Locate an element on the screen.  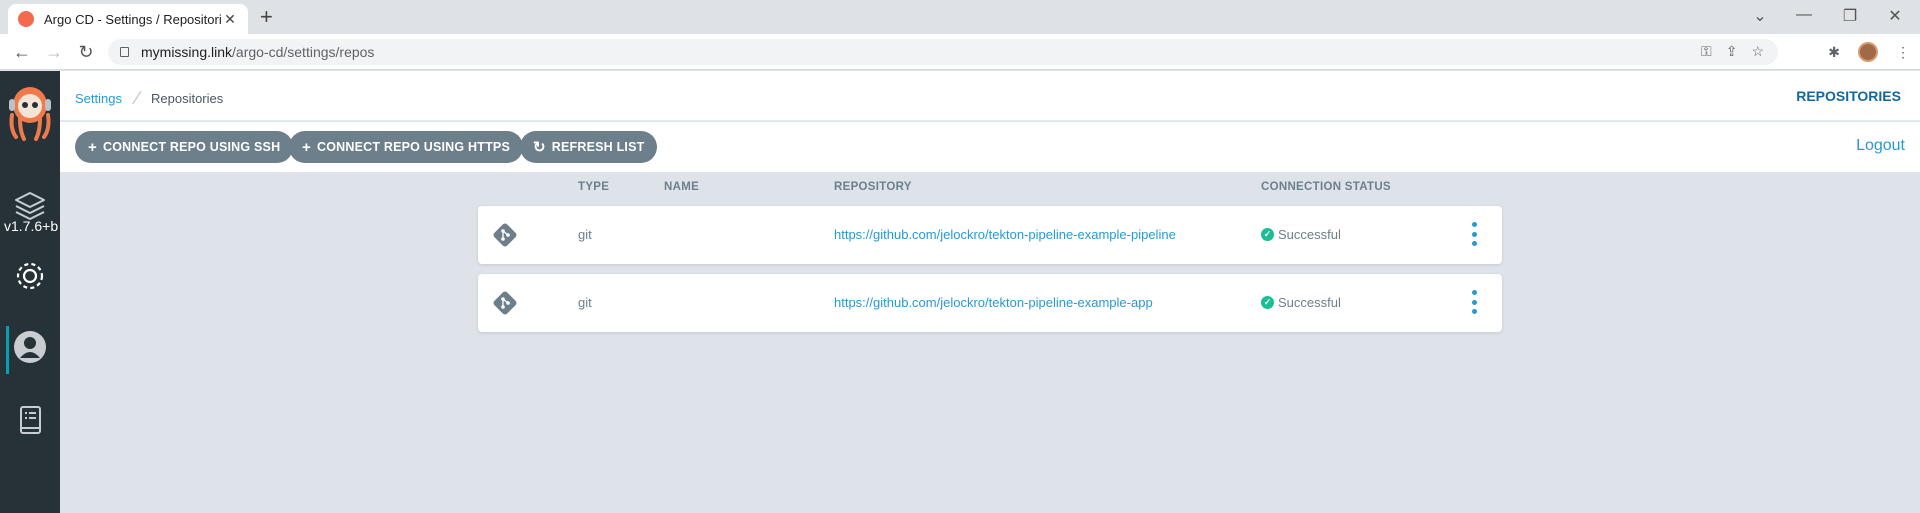
bookmark-star-icon: ☆ is located at coordinates (1757, 51).